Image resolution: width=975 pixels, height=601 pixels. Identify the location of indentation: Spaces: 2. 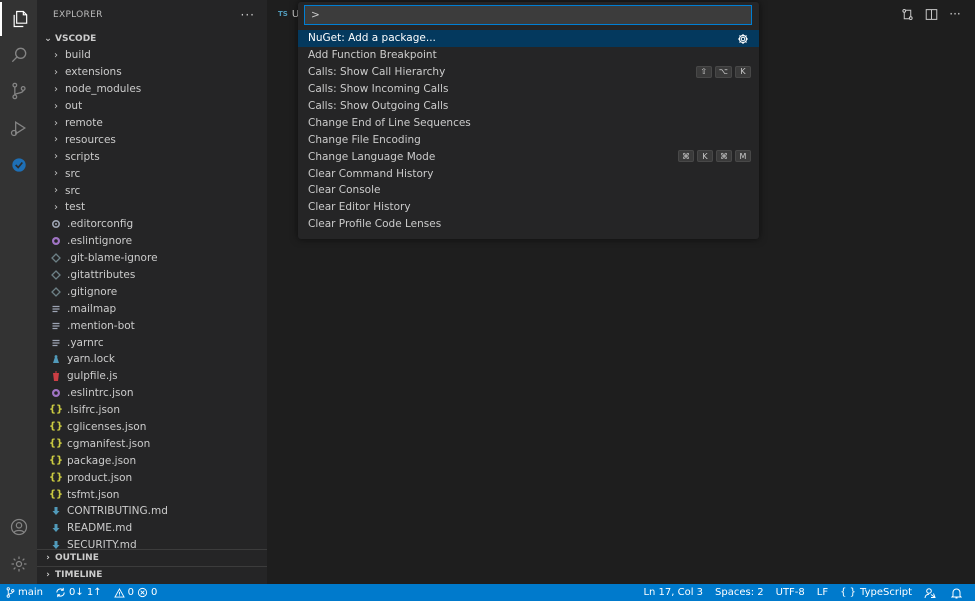
(739, 592).